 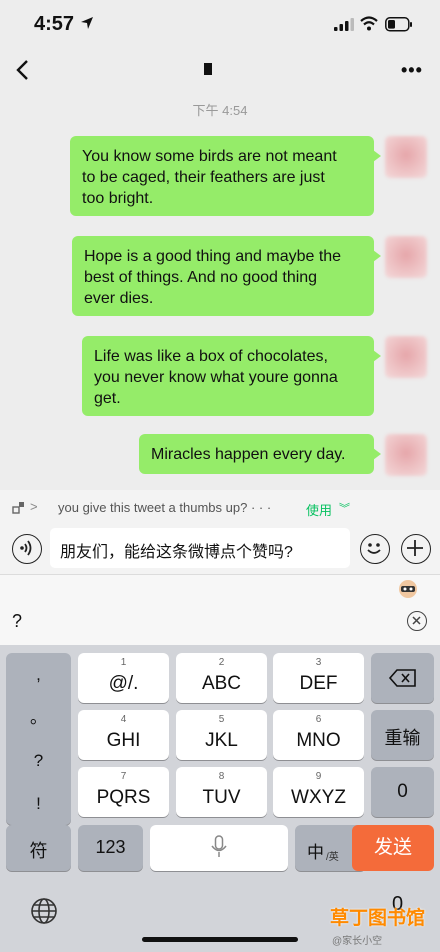 What do you see at coordinates (38, 674) in the screenshot?
I see `punct-key-comma: ,` at bounding box center [38, 674].